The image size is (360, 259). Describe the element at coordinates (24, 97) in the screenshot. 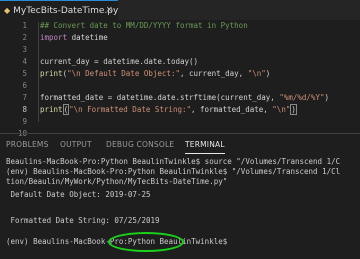

I see `line-number: 7` at that location.